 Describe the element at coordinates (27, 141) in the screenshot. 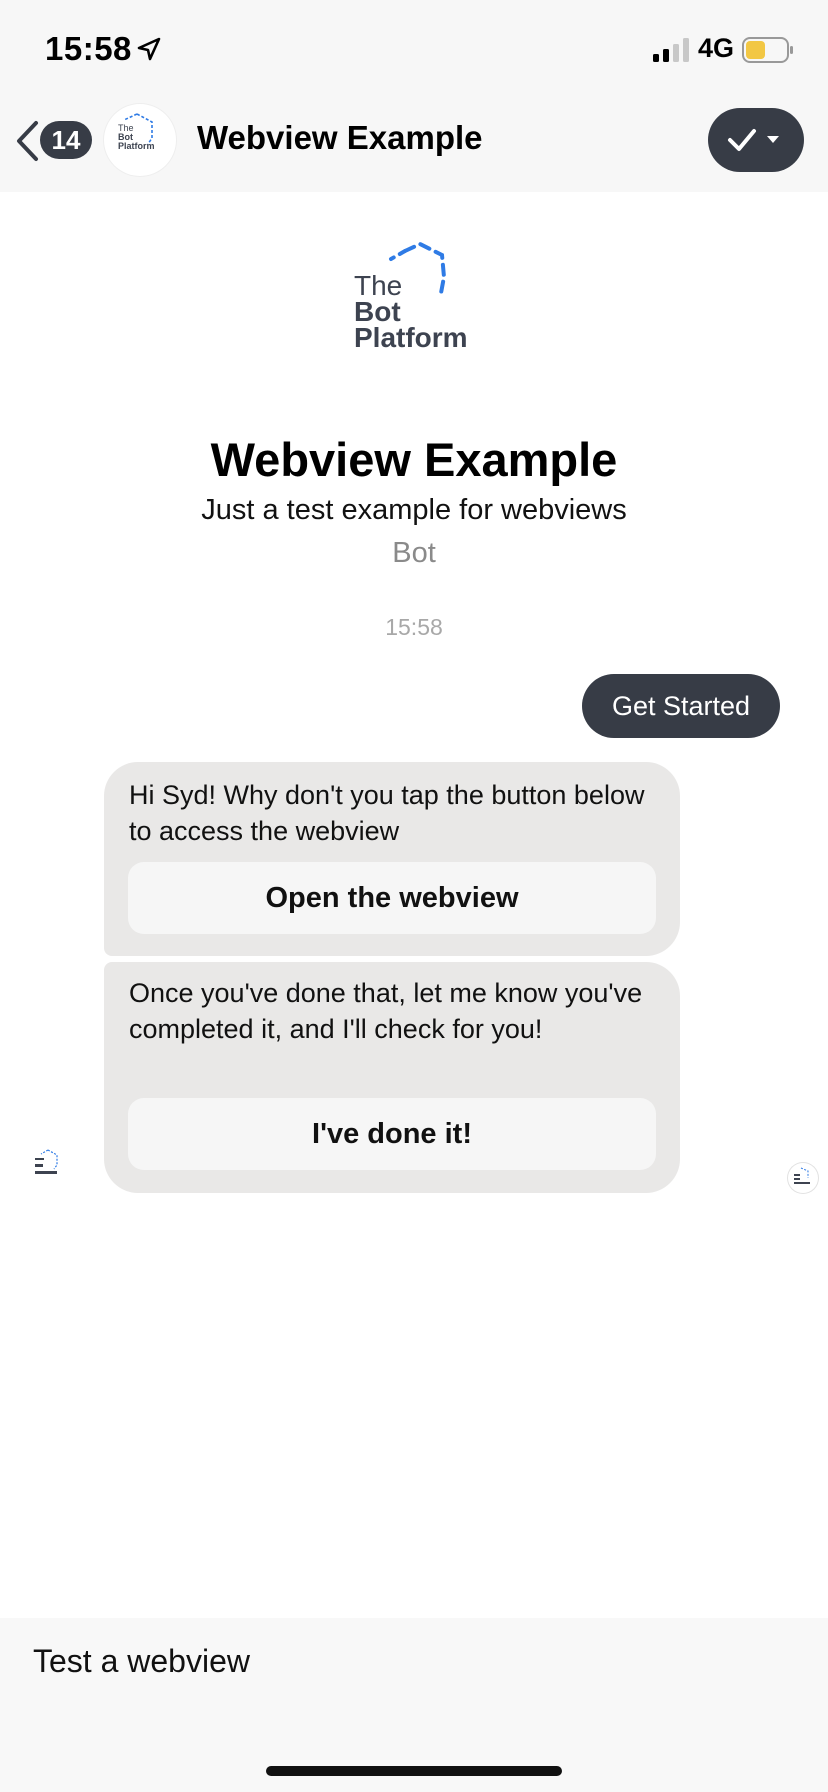

I see `back-chevron-icon` at that location.